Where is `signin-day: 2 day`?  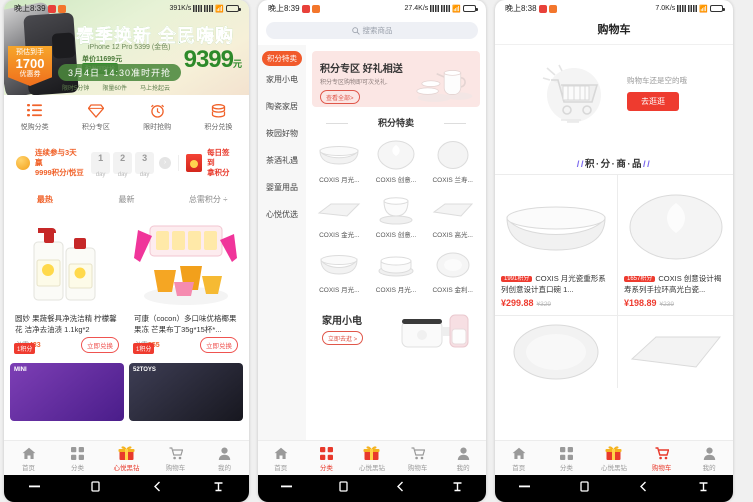 signin-day: 2 day is located at coordinates (123, 165).